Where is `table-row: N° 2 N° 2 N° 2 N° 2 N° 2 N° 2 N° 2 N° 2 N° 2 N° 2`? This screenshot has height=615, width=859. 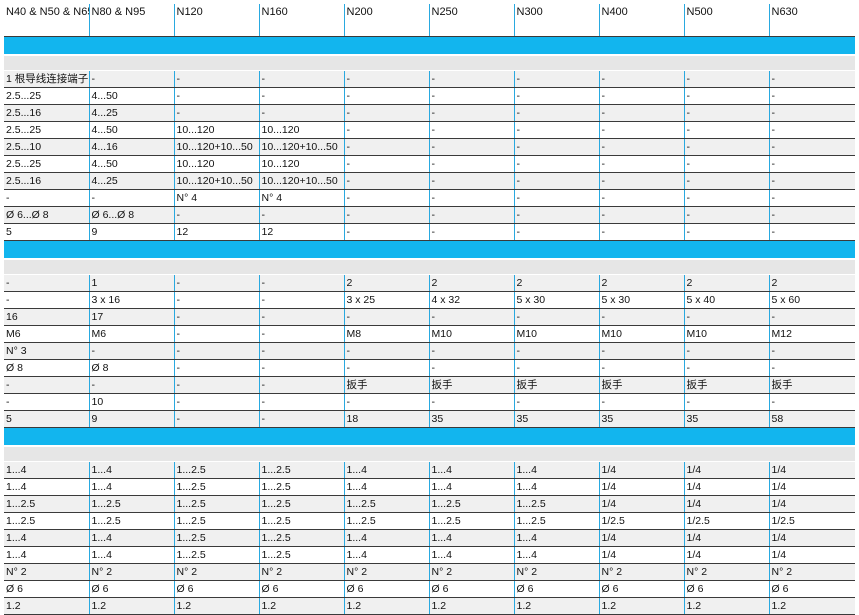 table-row: N° 2 N° 2 N° 2 N° 2 N° 2 N° 2 N° 2 N° 2 N° 2 N° 2 is located at coordinates (429, 572).